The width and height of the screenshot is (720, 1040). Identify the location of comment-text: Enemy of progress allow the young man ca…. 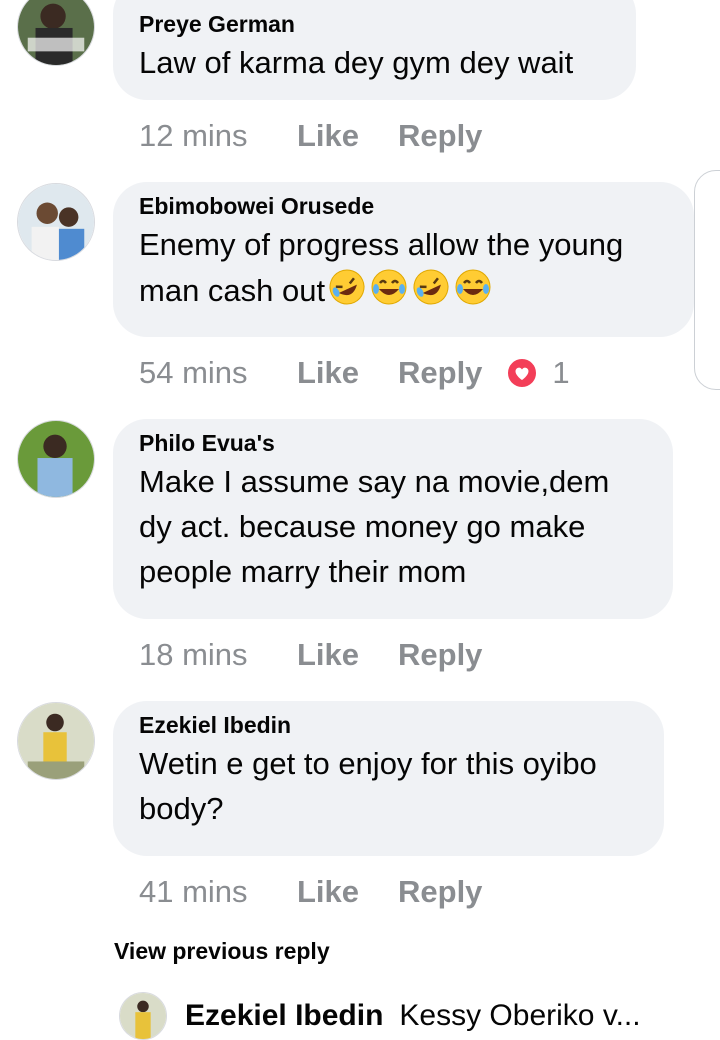
(403, 267).